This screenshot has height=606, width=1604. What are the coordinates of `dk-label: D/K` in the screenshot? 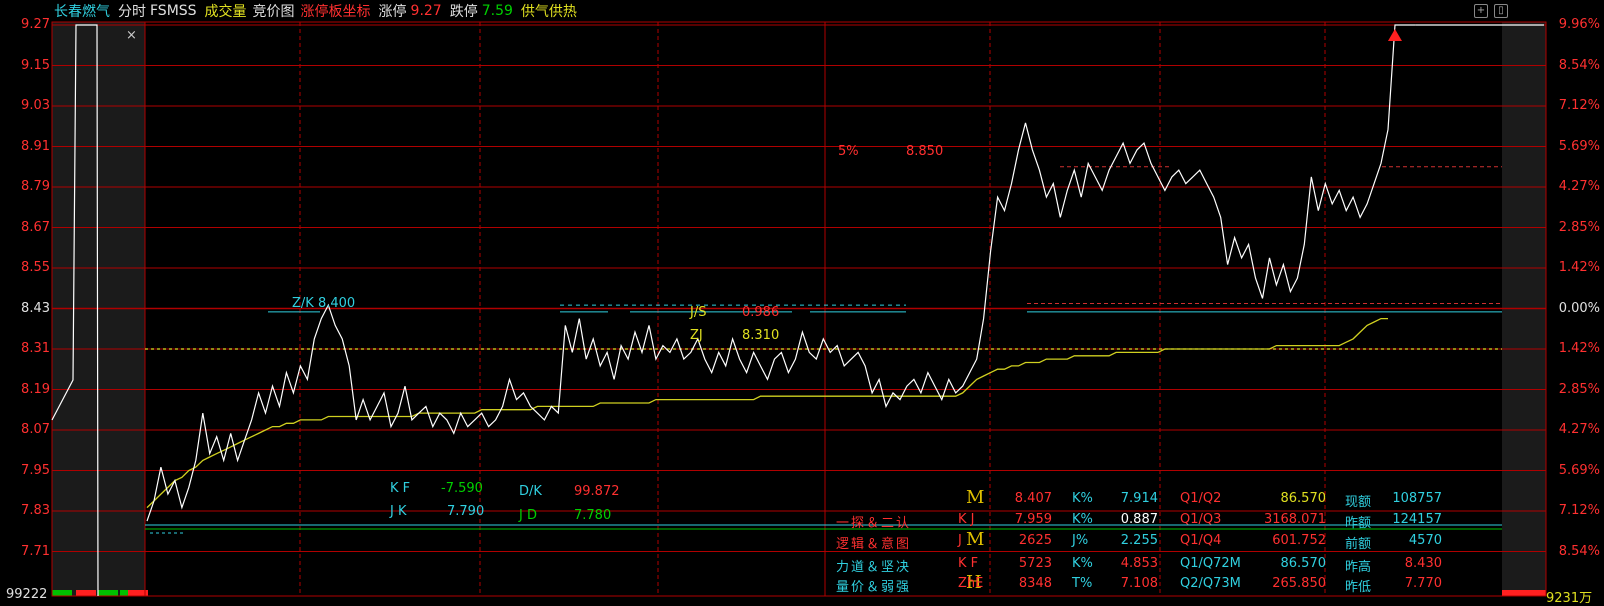 It's located at (530, 491).